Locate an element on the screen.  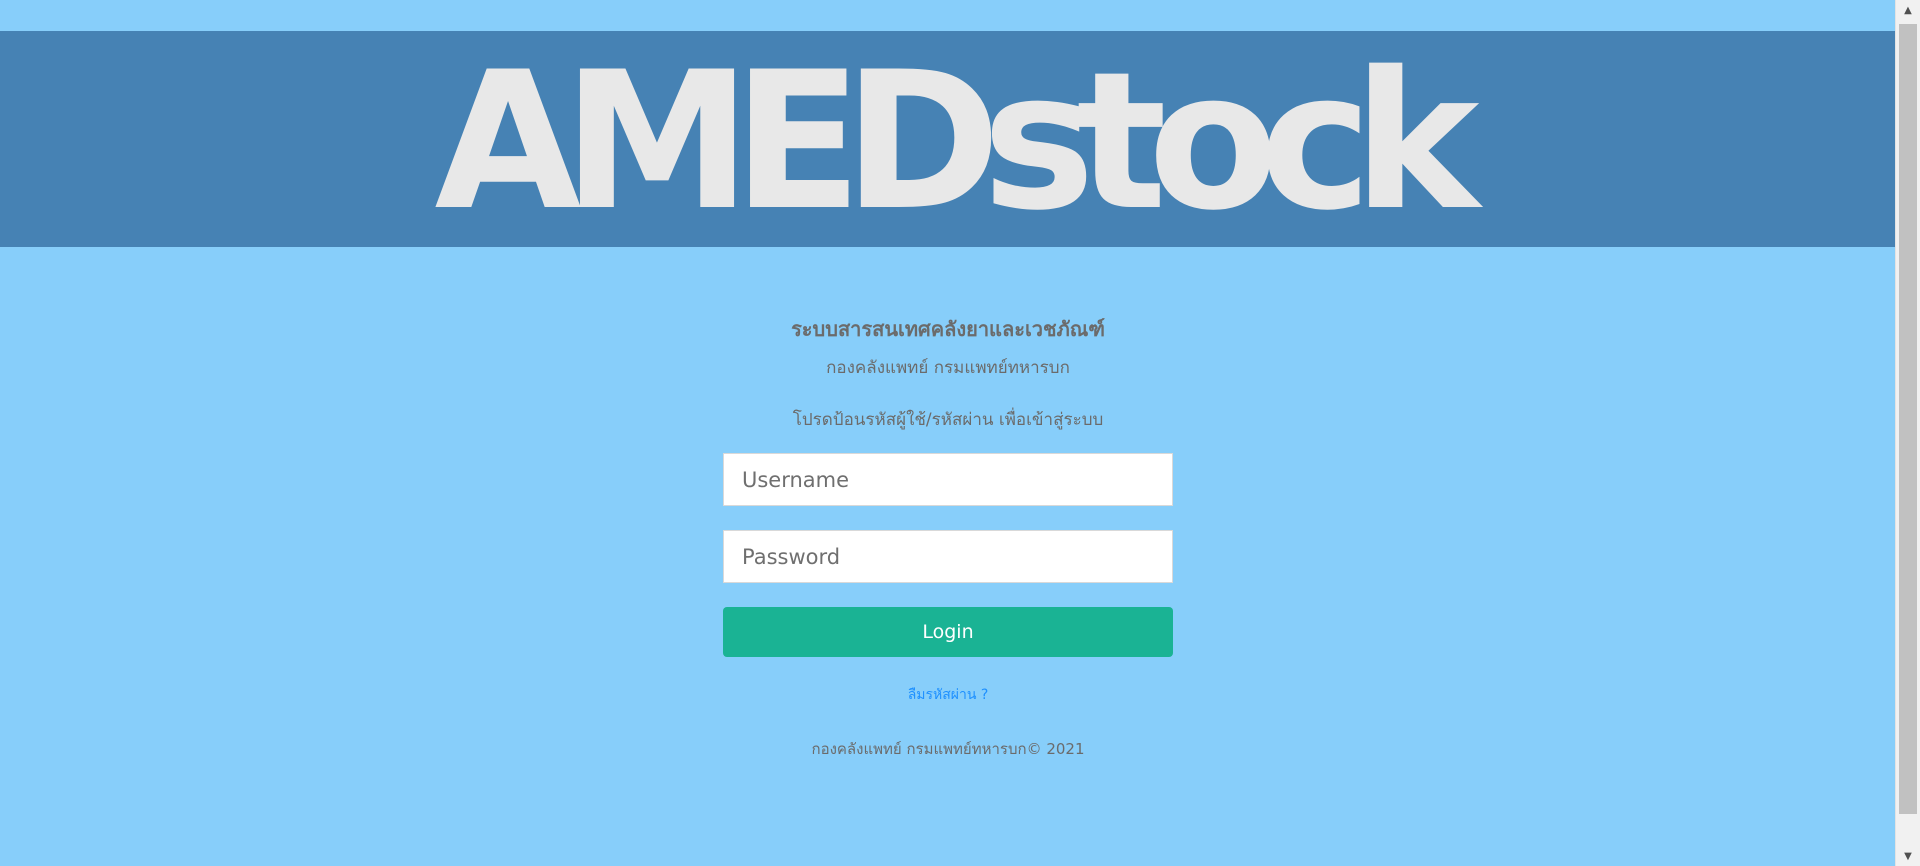
triangle-down-icon: ▼ is located at coordinates (1908, 856).